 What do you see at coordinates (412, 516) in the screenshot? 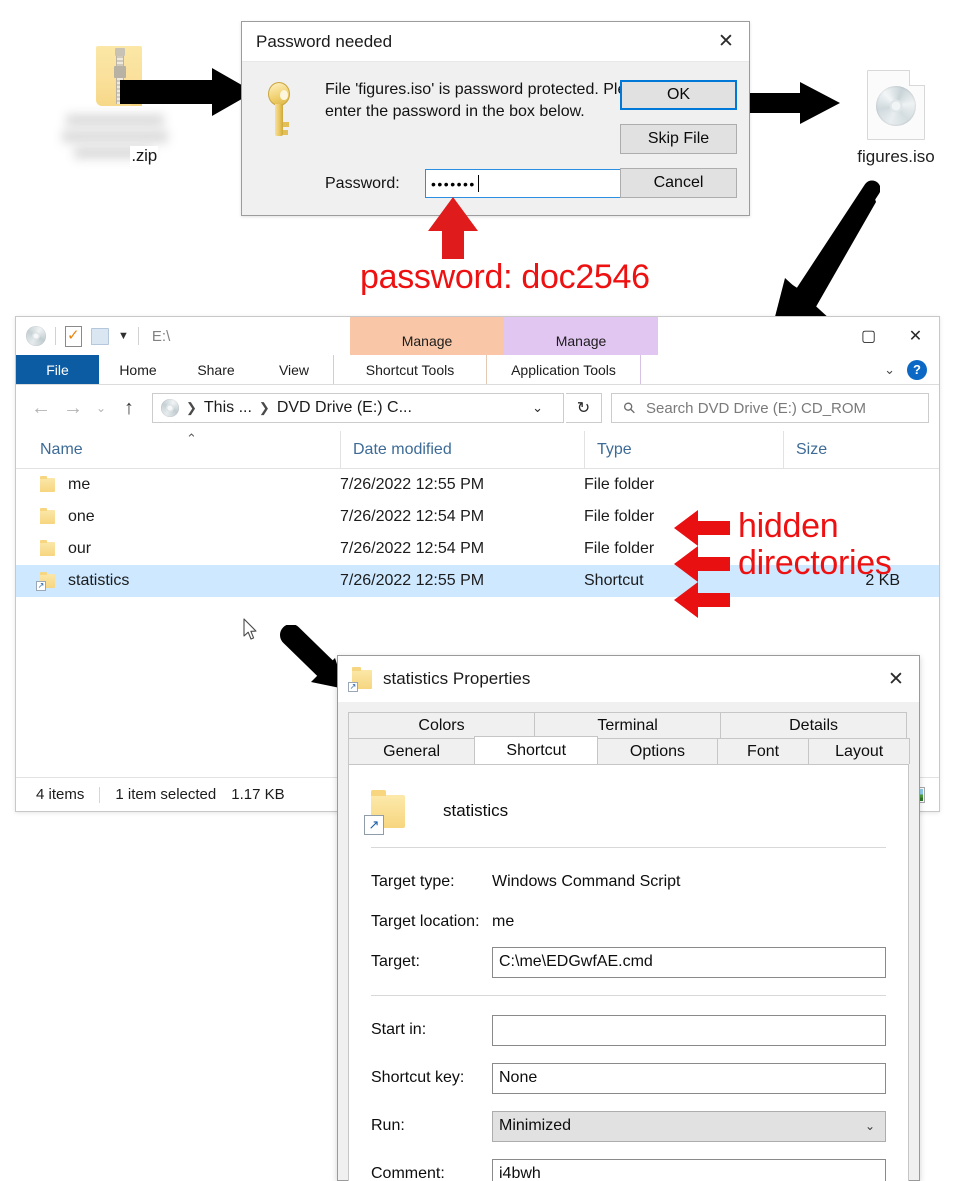
I see `file-date-cell: 7/26/2022 12:54 PM` at bounding box center [412, 516].